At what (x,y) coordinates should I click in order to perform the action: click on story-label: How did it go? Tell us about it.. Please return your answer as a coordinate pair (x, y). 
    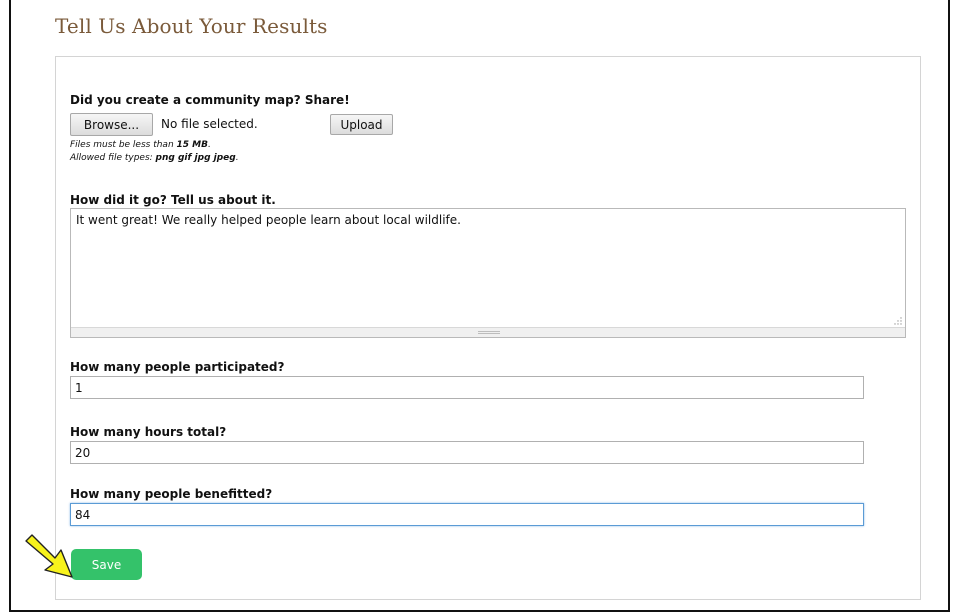
    Looking at the image, I should click on (173, 200).